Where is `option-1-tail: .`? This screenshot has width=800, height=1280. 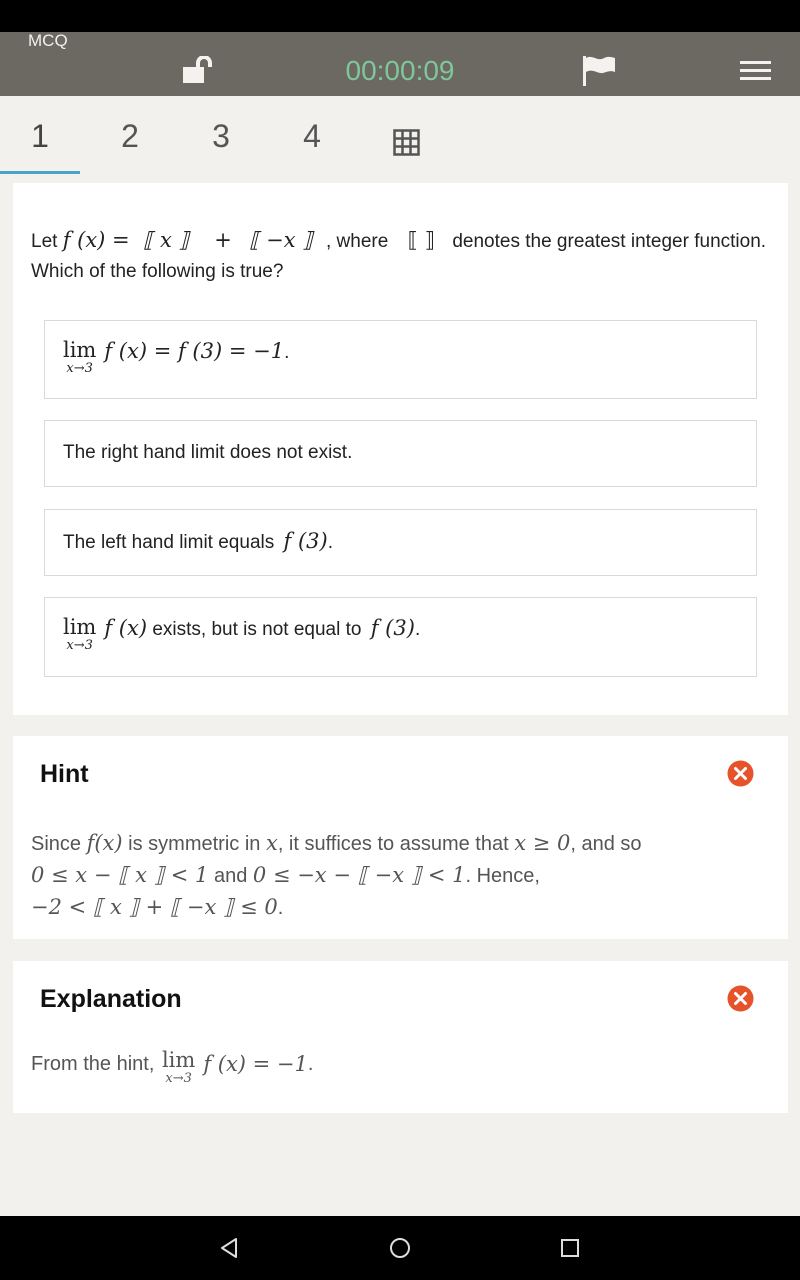
option-1-tail: . is located at coordinates (287, 352).